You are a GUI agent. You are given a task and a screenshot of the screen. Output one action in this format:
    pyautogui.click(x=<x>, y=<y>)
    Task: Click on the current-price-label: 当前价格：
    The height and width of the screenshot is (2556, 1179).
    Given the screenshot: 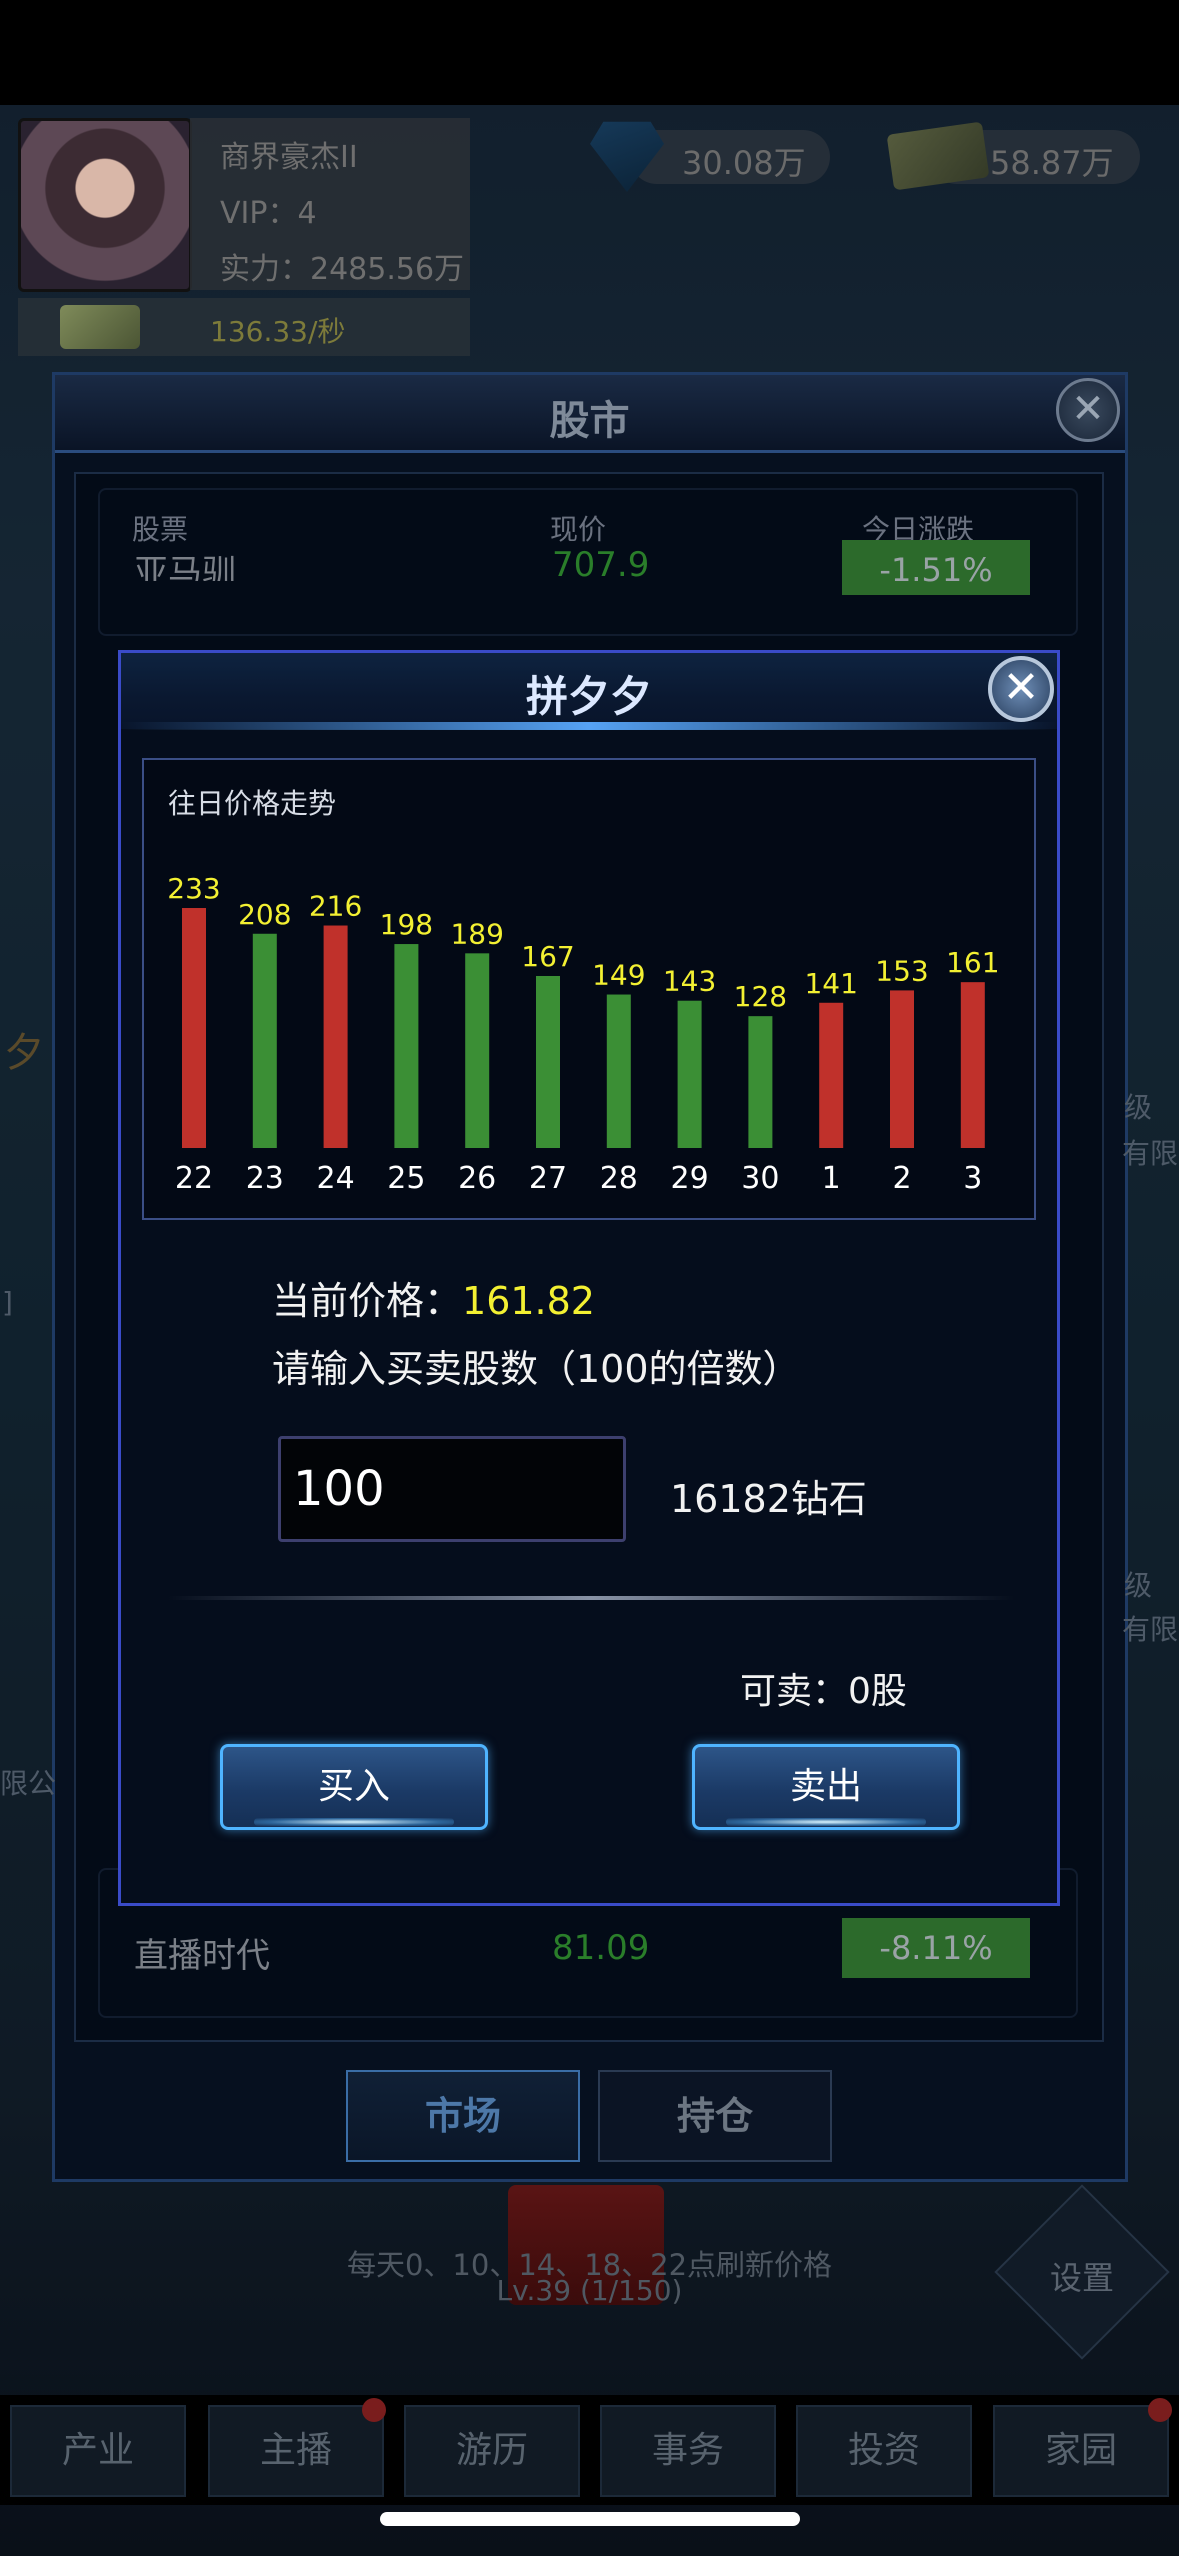 What is the action you would take?
    pyautogui.click(x=367, y=1301)
    